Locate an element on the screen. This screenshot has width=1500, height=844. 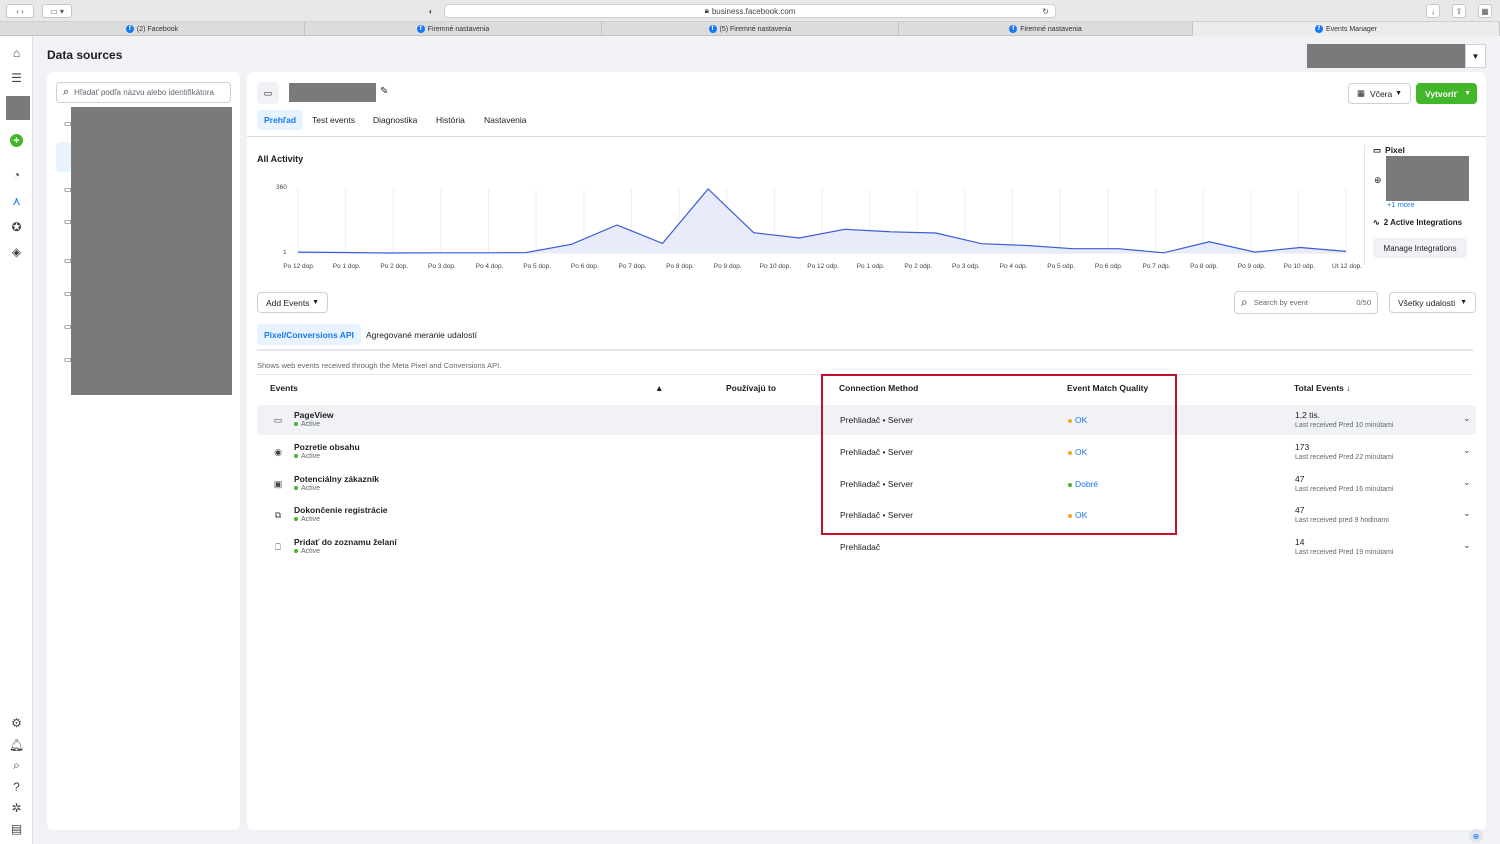
globe-help-icon: ⊕ is located at coordinates (1476, 836).